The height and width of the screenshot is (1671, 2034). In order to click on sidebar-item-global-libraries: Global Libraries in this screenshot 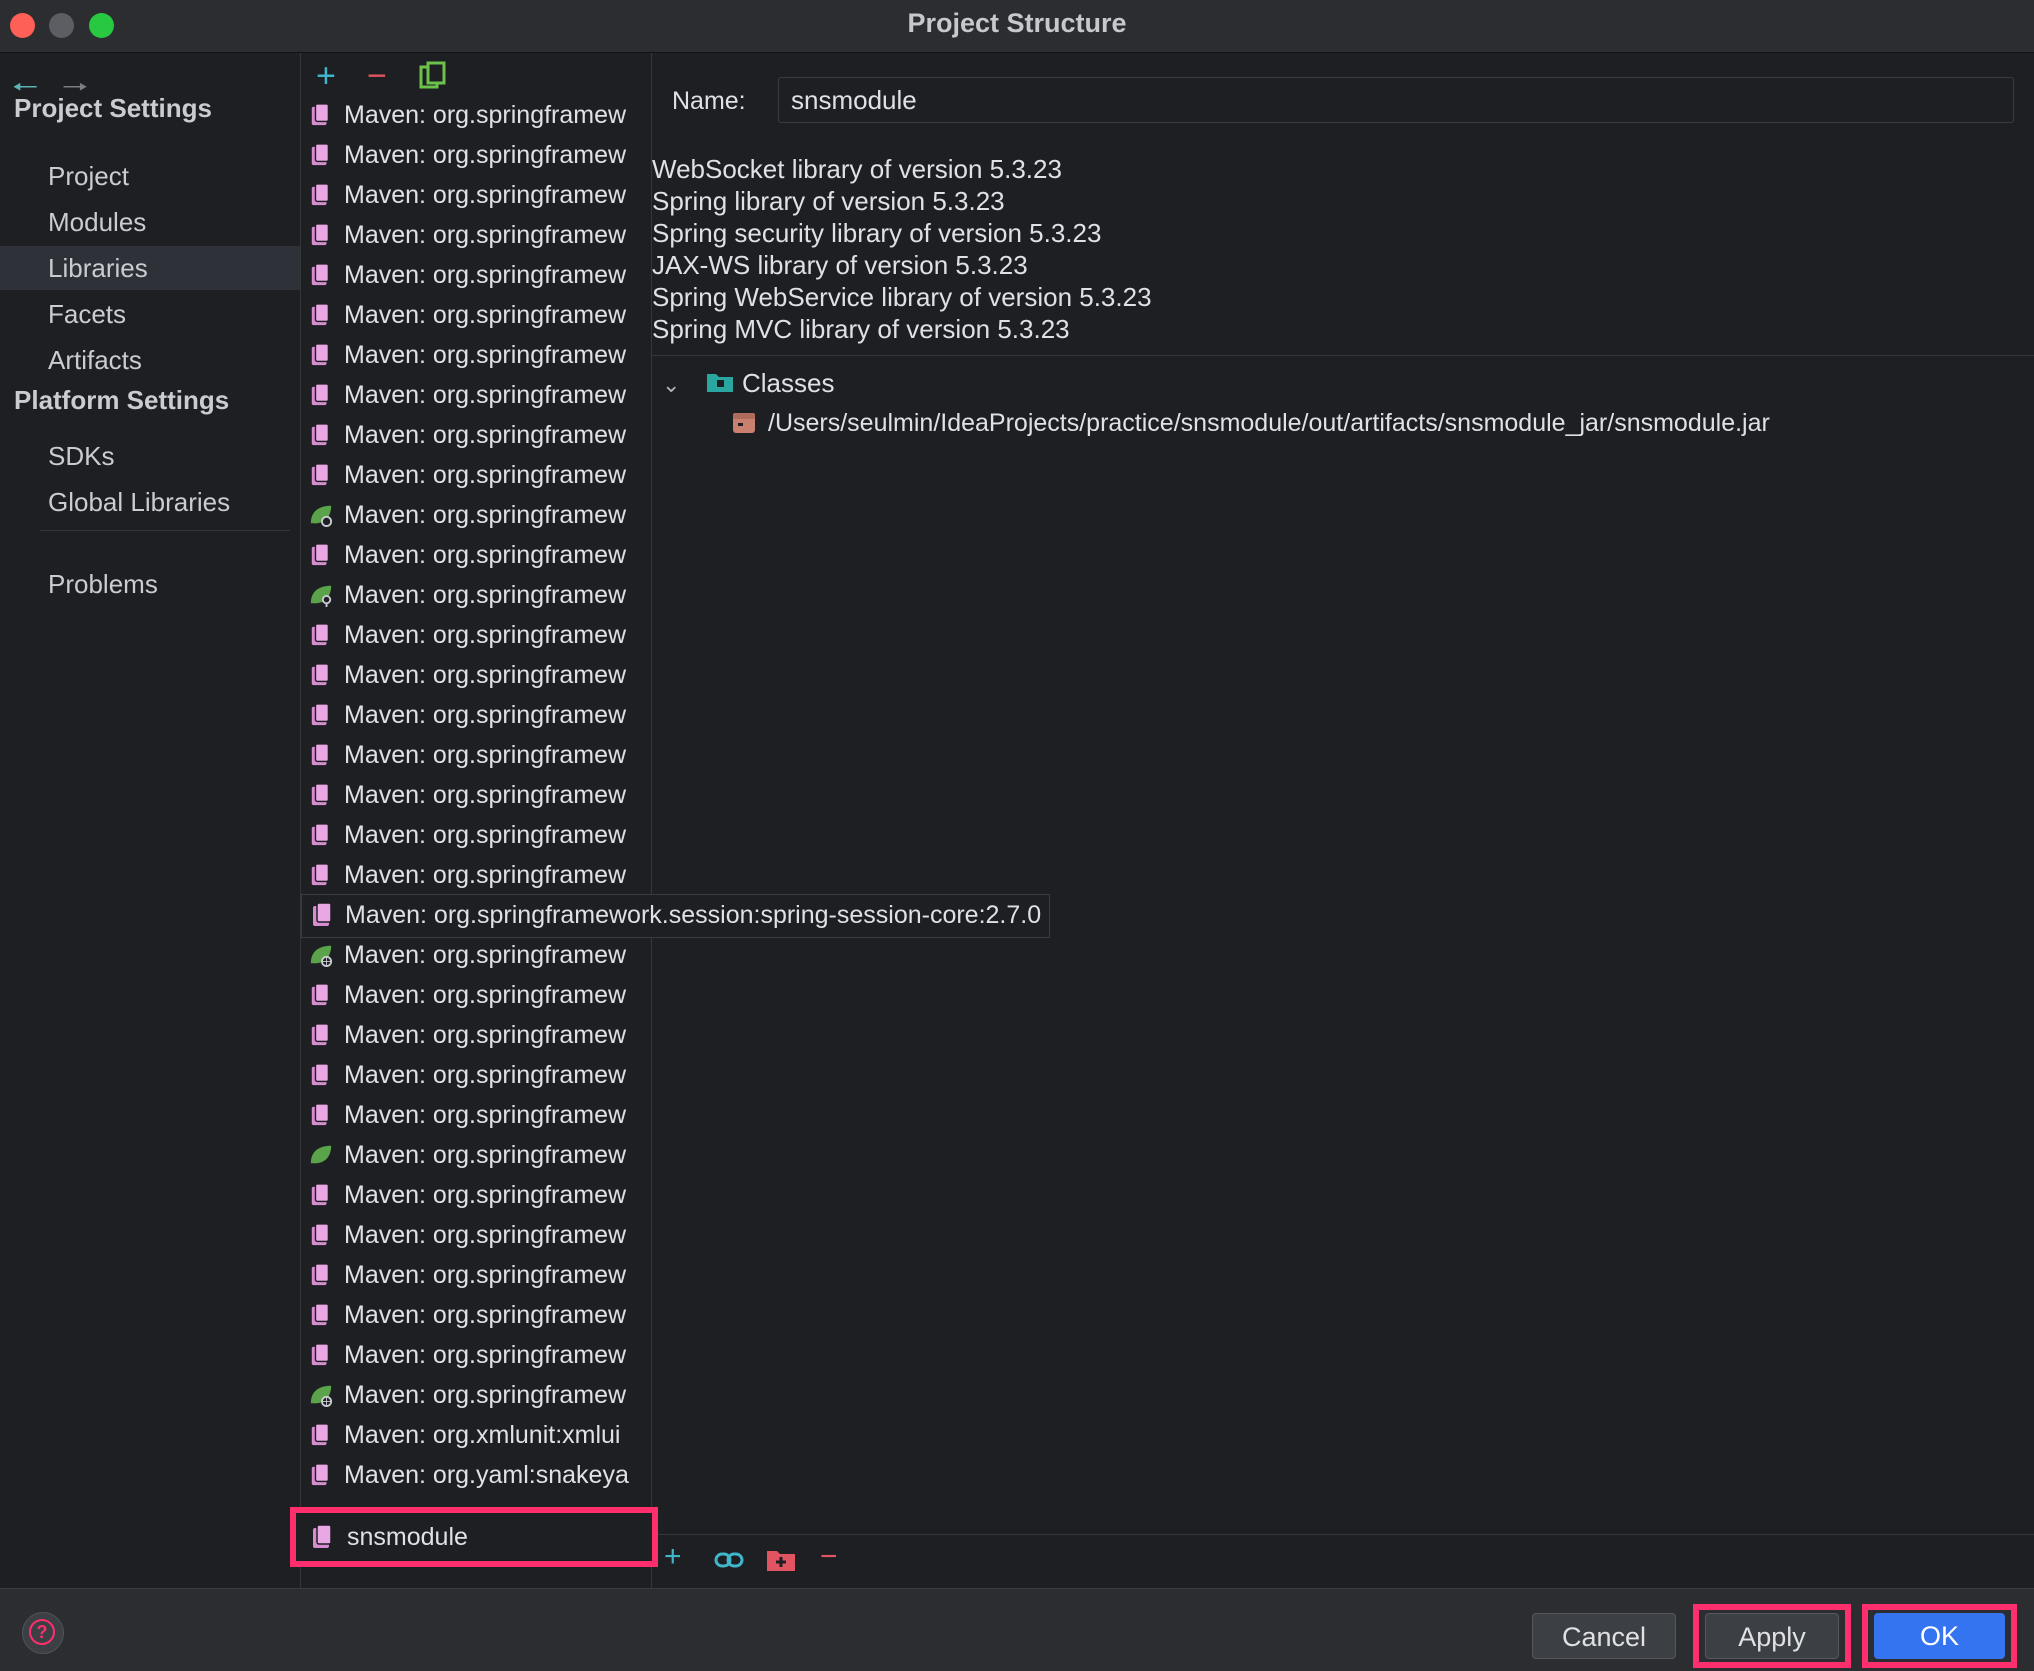, I will do `click(150, 502)`.